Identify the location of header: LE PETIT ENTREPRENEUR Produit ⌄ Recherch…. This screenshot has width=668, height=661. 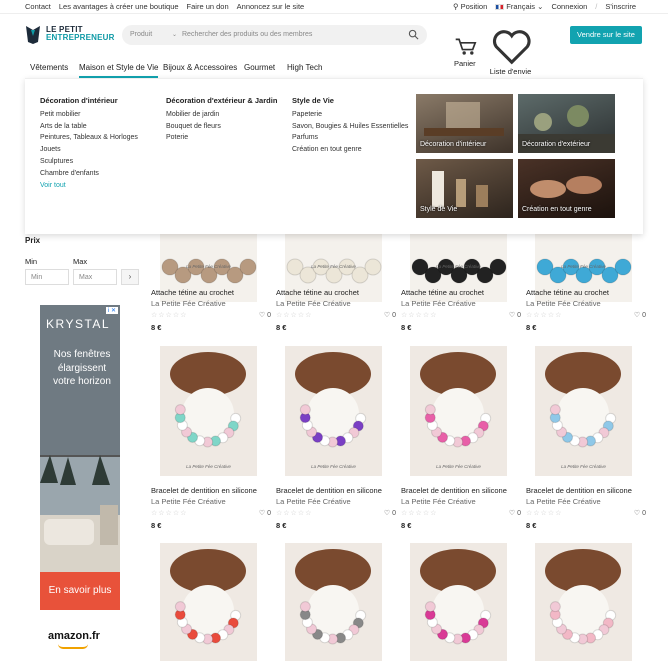
(334, 46).